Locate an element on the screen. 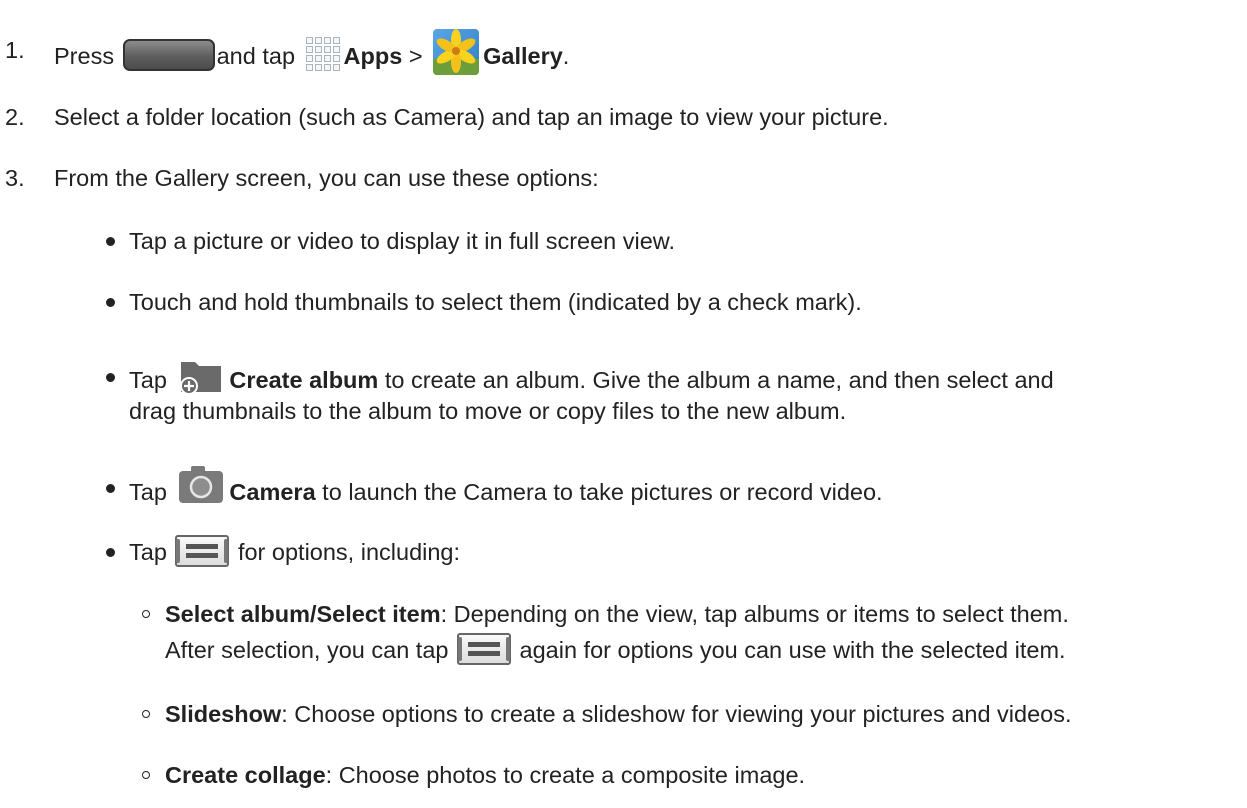 This screenshot has width=1247, height=808. apps-label: Apps is located at coordinates (373, 56).